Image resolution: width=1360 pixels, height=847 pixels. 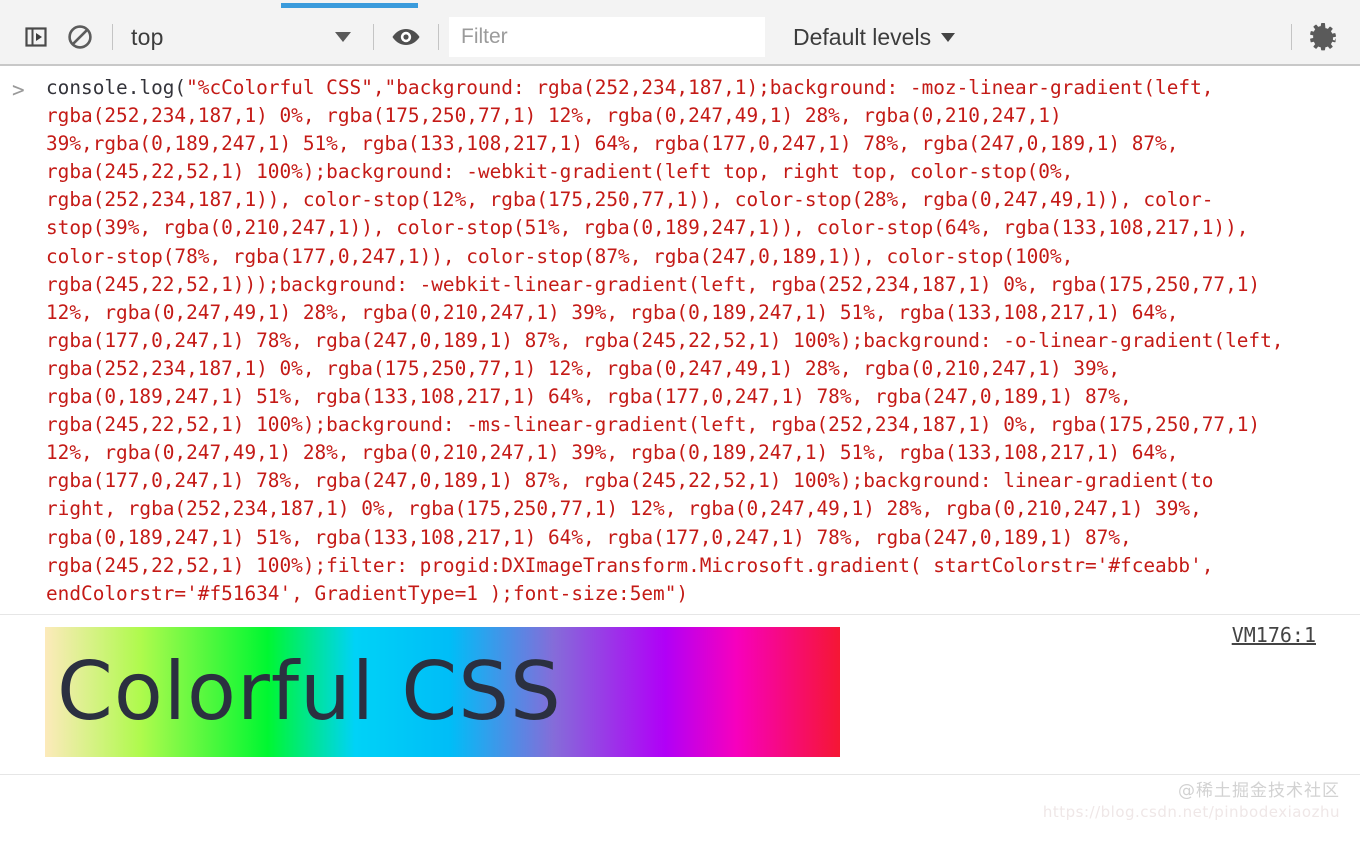 What do you see at coordinates (607, 37) in the screenshot?
I see `filter-input` at bounding box center [607, 37].